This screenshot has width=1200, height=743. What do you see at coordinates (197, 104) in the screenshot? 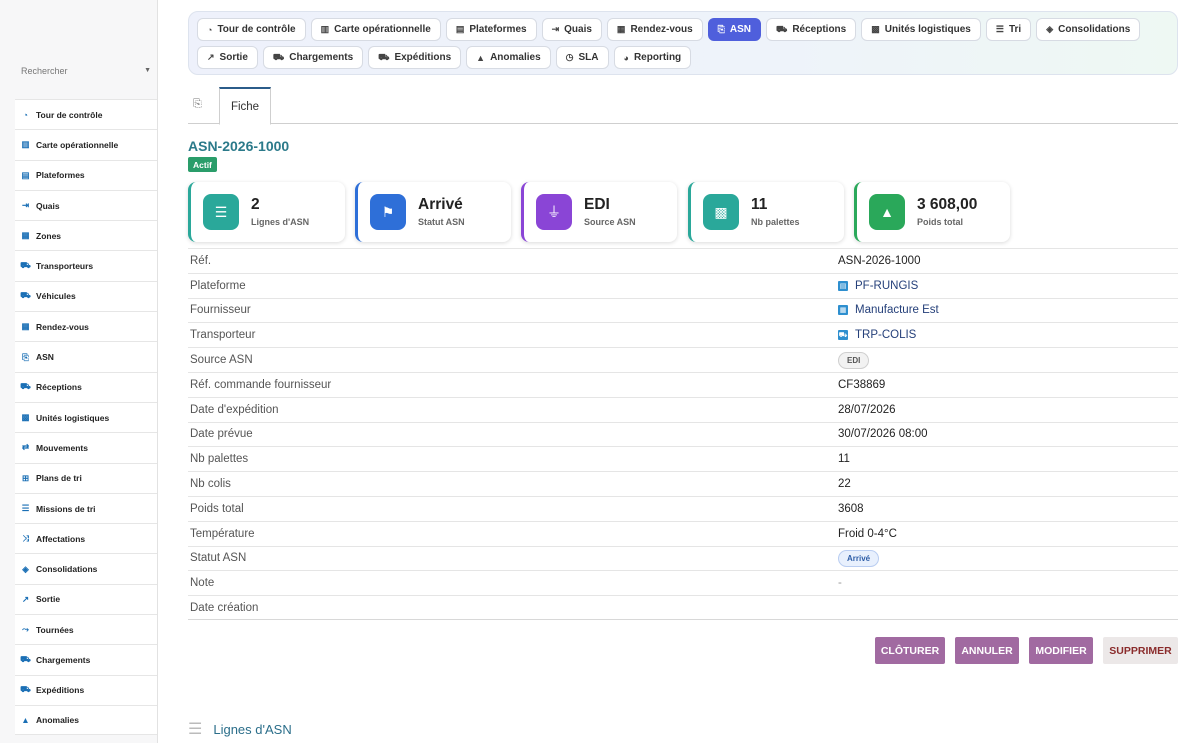
I see `file-import-icon: ⎘` at bounding box center [197, 104].